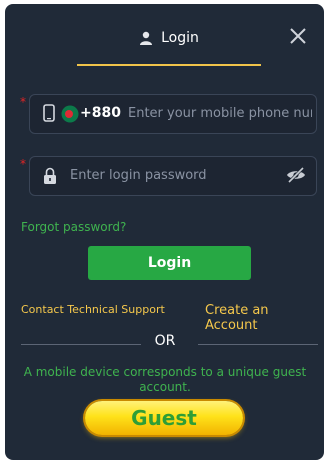  Describe the element at coordinates (220, 113) in the screenshot. I see `phone-input` at that location.